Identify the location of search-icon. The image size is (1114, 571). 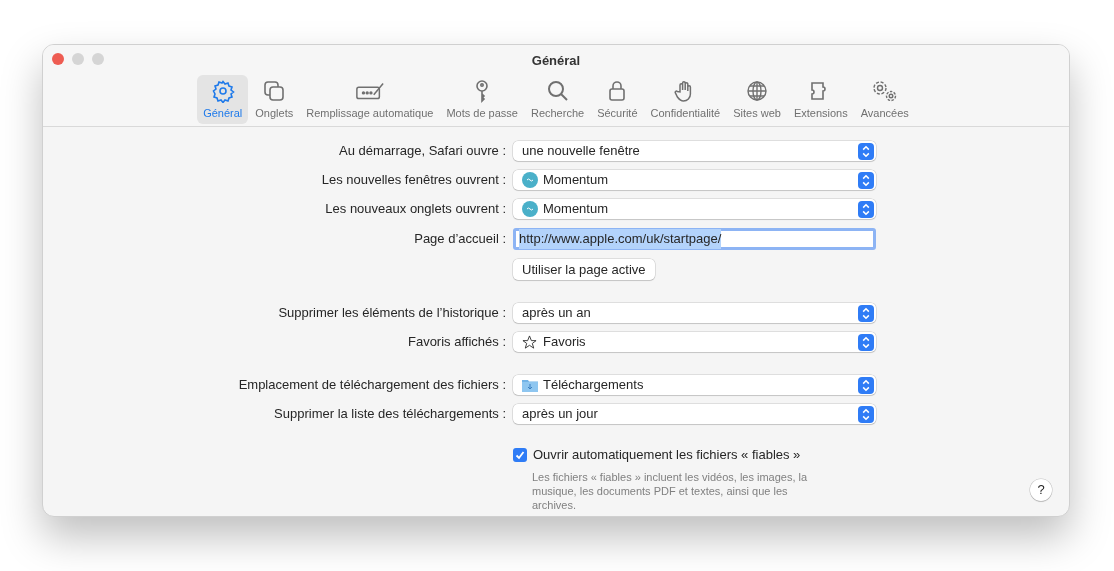
(557, 90).